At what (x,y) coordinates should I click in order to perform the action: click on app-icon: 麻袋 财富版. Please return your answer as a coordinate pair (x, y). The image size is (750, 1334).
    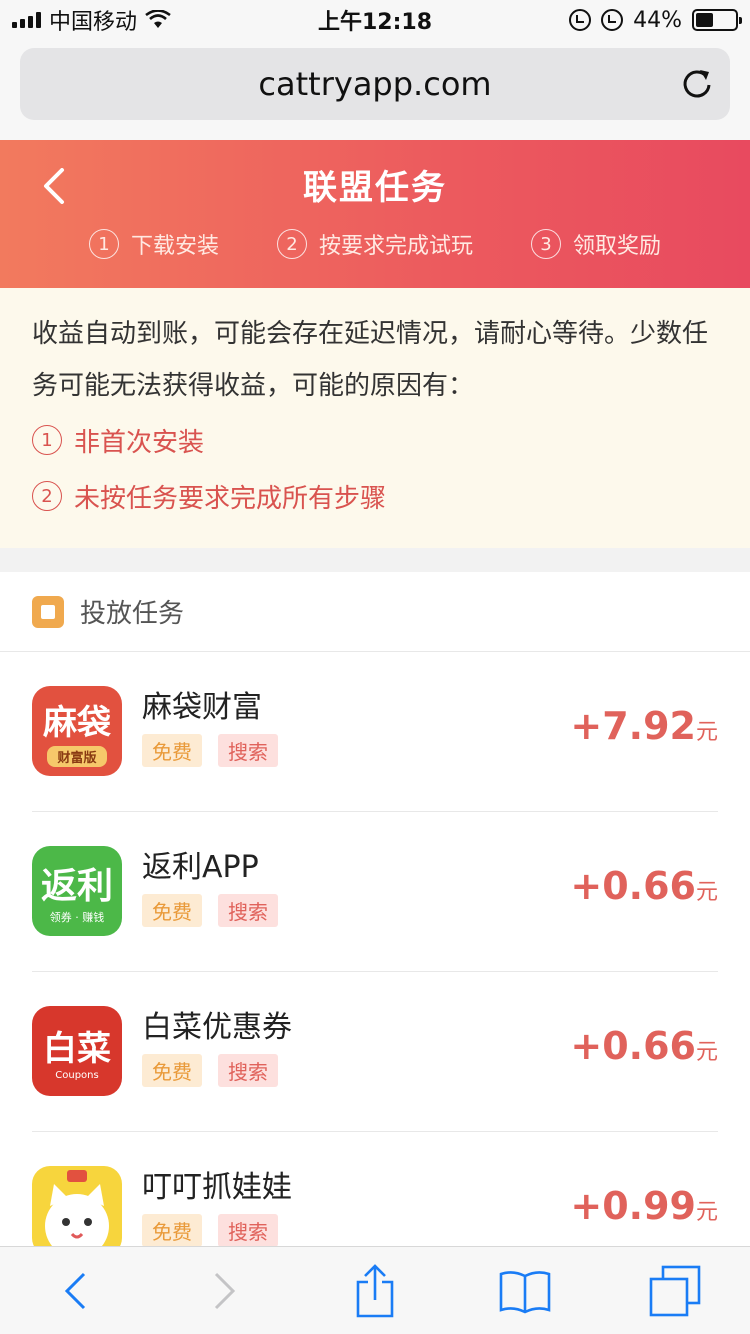
    Looking at the image, I should click on (77, 731).